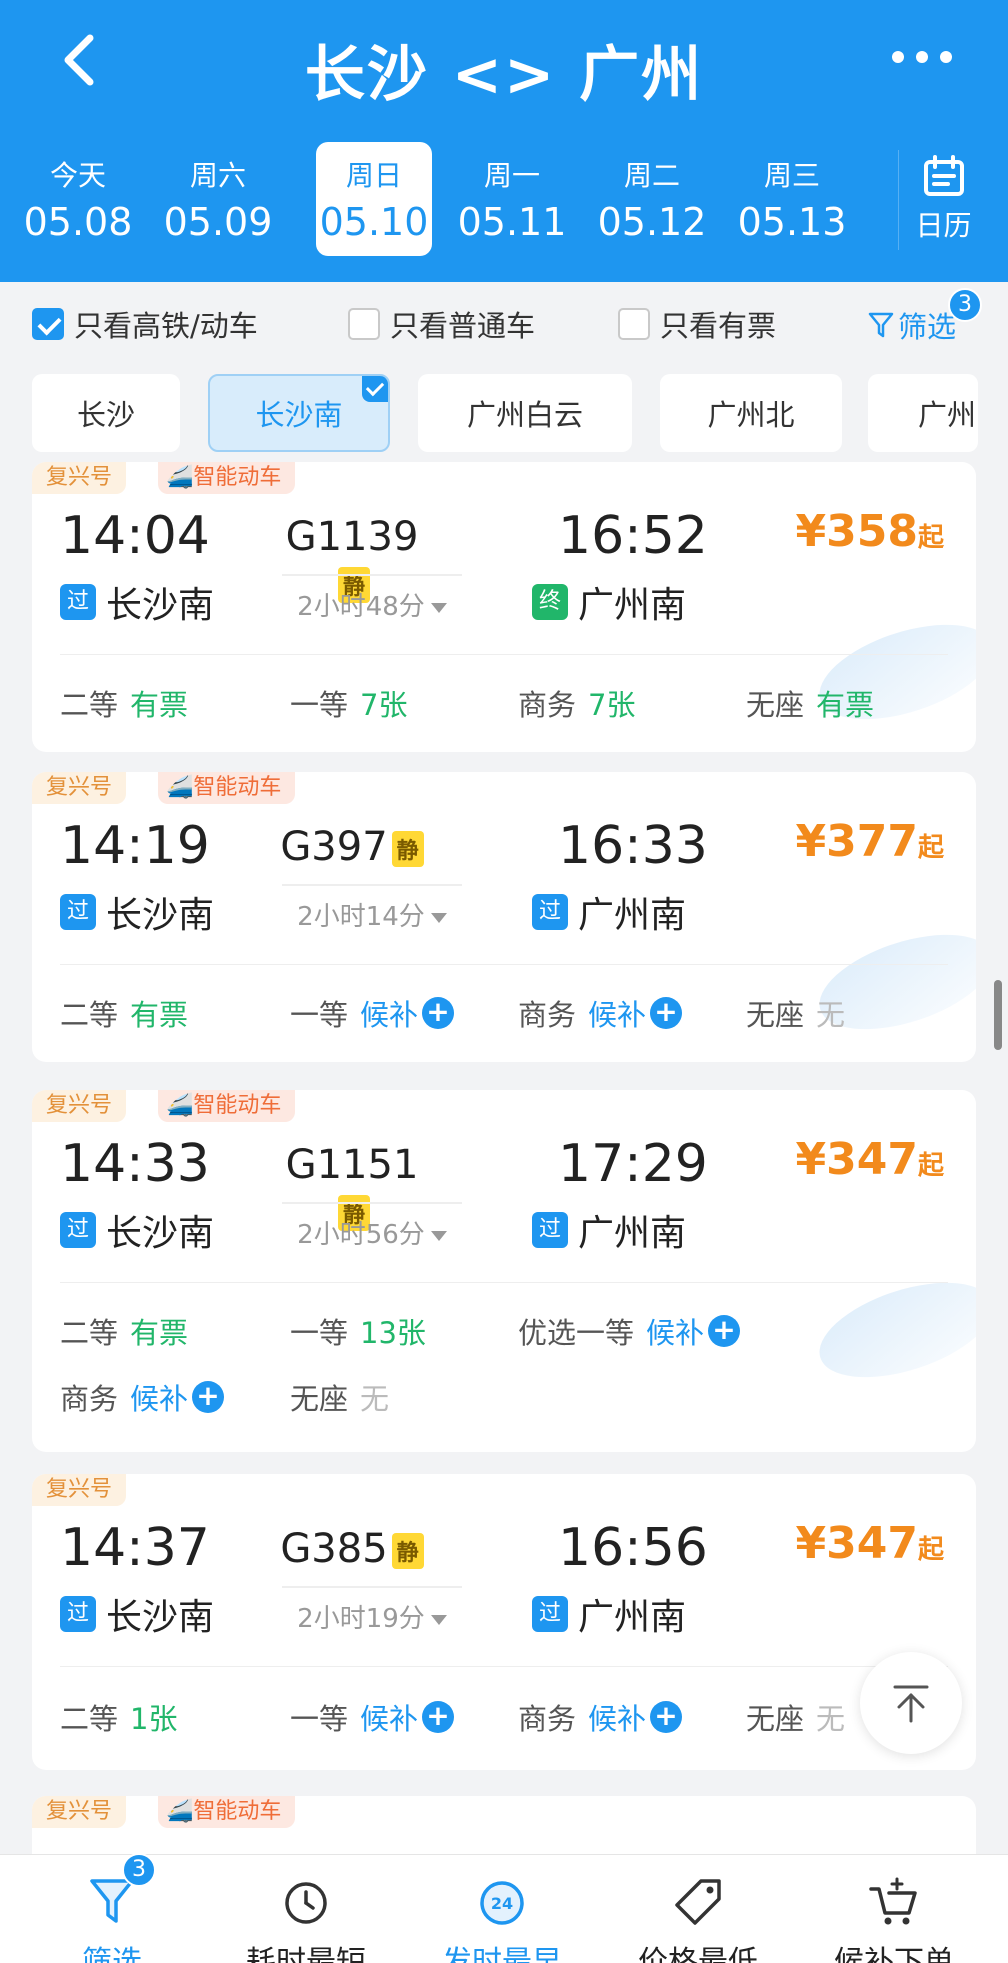  Describe the element at coordinates (79, 1106) in the screenshot. I see `fuxing-tag: 复兴号` at that location.